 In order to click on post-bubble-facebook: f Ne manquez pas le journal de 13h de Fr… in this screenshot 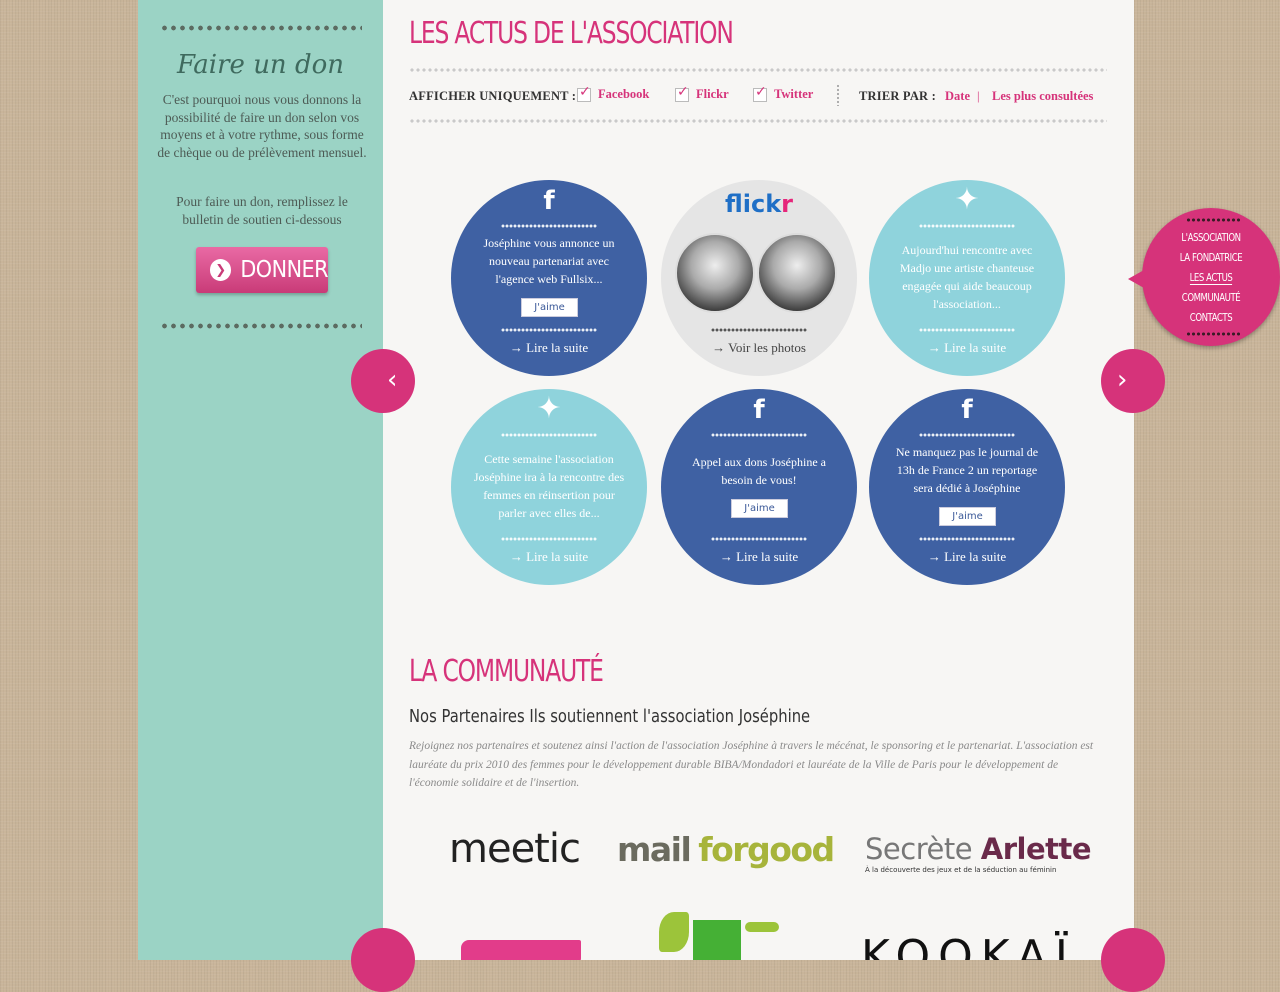, I will do `click(967, 487)`.